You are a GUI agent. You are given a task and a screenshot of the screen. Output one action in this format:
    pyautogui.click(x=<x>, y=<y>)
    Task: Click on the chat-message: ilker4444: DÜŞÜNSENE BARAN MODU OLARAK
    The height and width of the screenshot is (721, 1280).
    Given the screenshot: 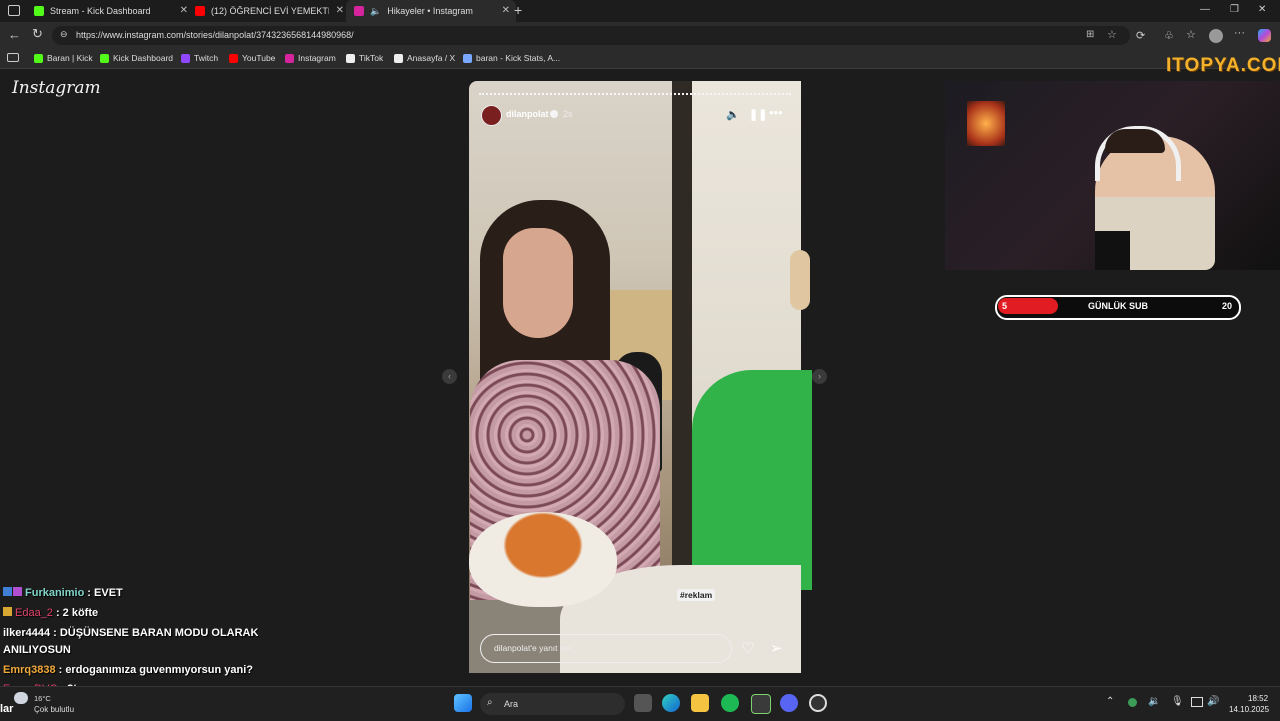 What is the action you would take?
    pyautogui.click(x=130, y=633)
    